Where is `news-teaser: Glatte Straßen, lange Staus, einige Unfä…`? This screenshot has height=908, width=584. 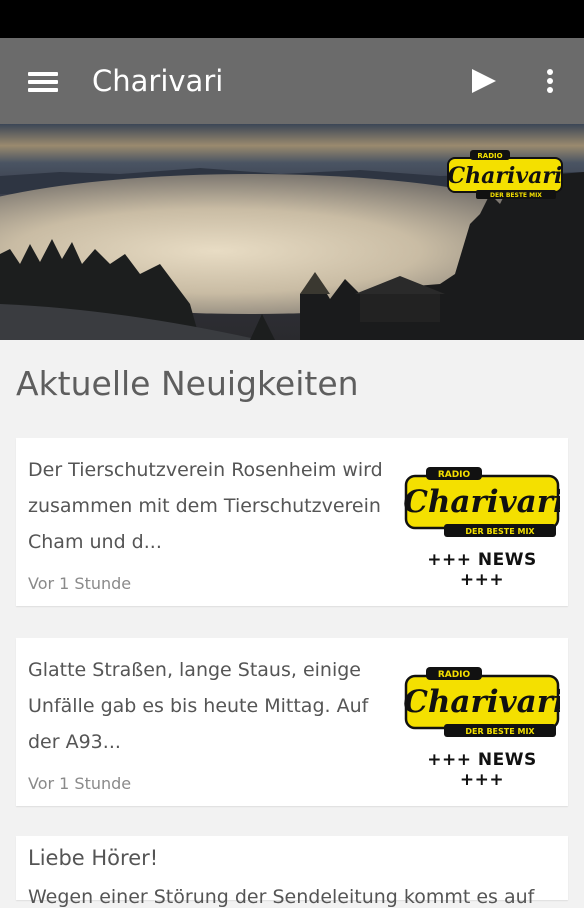
news-teaser: Glatte Straßen, lange Staus, einige Unfä… is located at coordinates (198, 706).